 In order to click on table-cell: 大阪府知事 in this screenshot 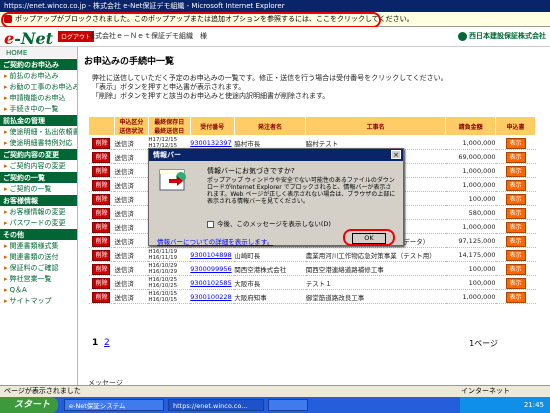, I will do `click(270, 296)`.